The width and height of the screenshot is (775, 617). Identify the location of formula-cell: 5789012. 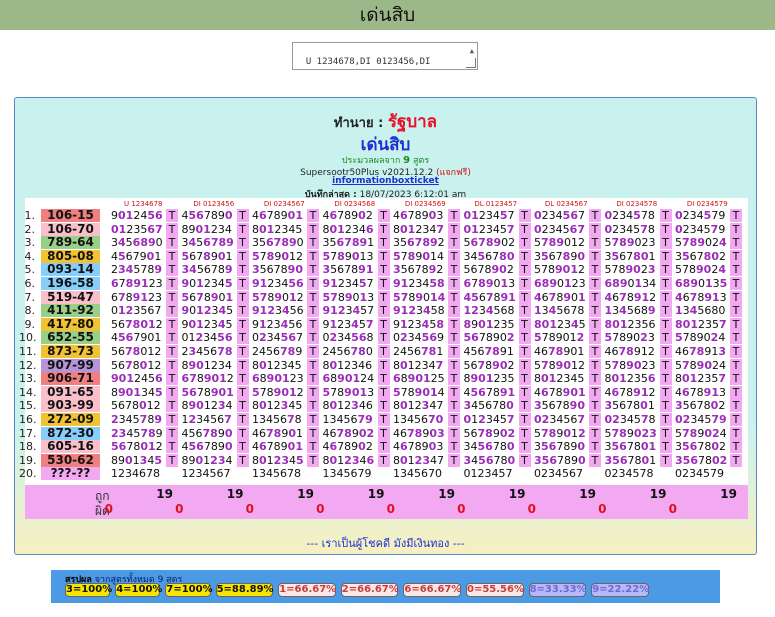
(279, 256).